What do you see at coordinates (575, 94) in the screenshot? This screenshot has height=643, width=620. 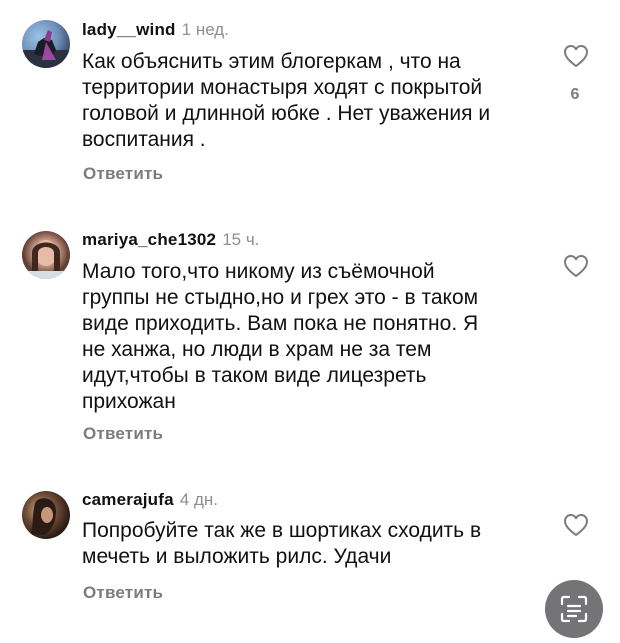 I see `like-count: 6` at bounding box center [575, 94].